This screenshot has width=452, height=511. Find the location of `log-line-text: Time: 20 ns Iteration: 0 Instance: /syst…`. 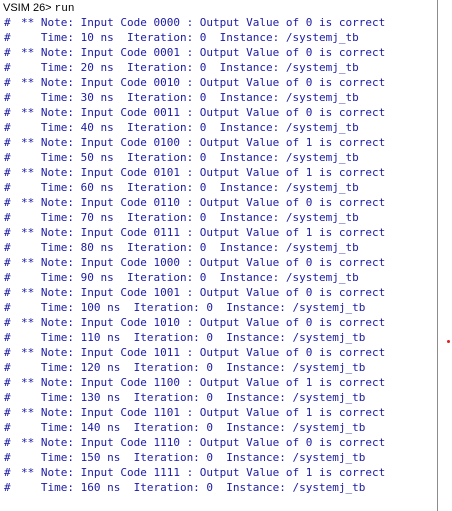

log-line-text: Time: 20 ns Iteration: 0 Instance: /syst… is located at coordinates (190, 67).